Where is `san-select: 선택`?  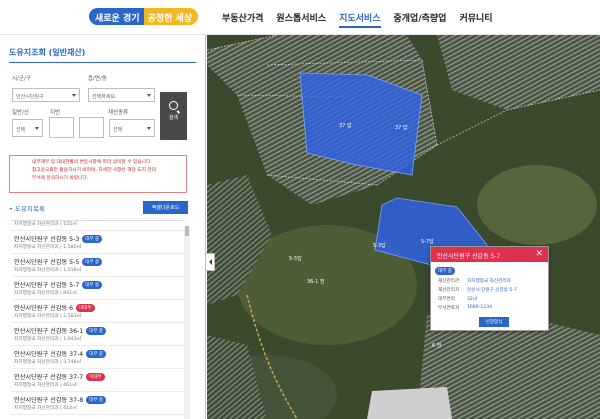 san-select: 선택 is located at coordinates (27, 128).